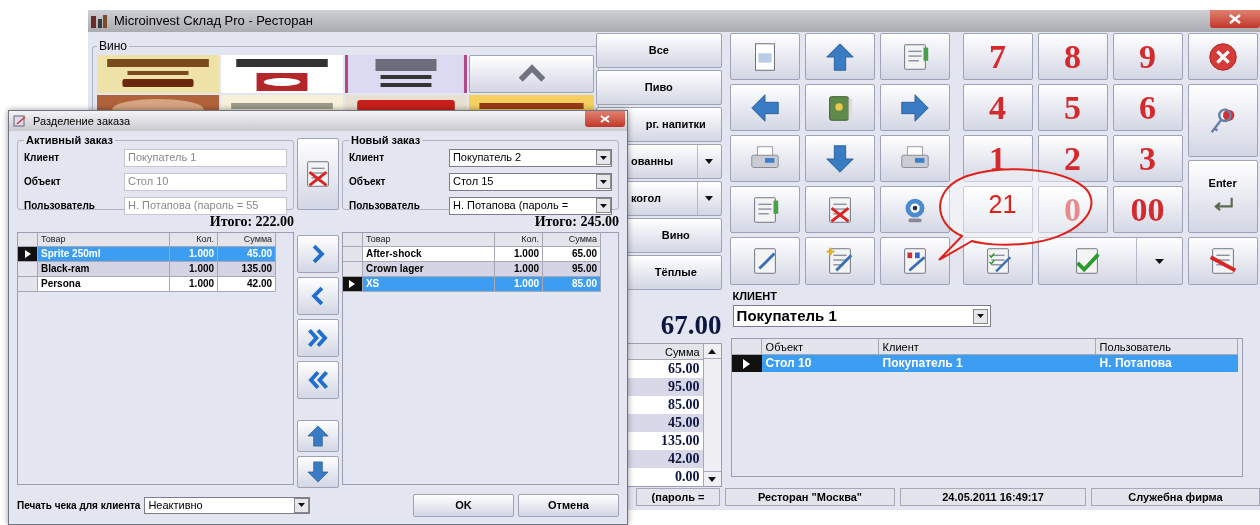 This screenshot has height=525, width=1260. Describe the element at coordinates (79, 505) in the screenshot. I see `print-label: Печать чека для клиента` at that location.